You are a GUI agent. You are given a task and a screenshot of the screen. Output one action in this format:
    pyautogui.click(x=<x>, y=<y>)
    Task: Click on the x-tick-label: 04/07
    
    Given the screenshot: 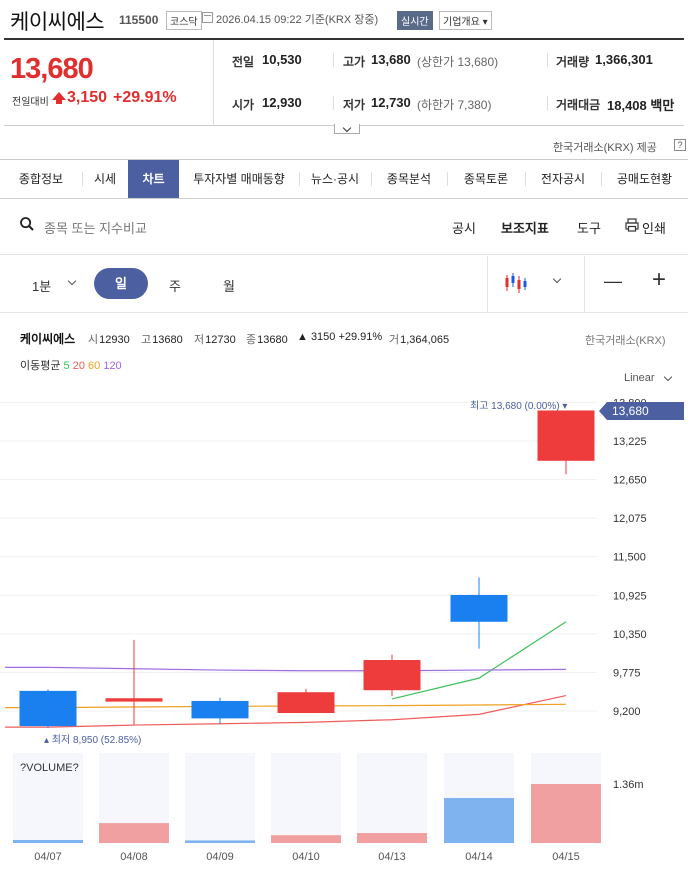 What is the action you would take?
    pyautogui.click(x=48, y=857)
    